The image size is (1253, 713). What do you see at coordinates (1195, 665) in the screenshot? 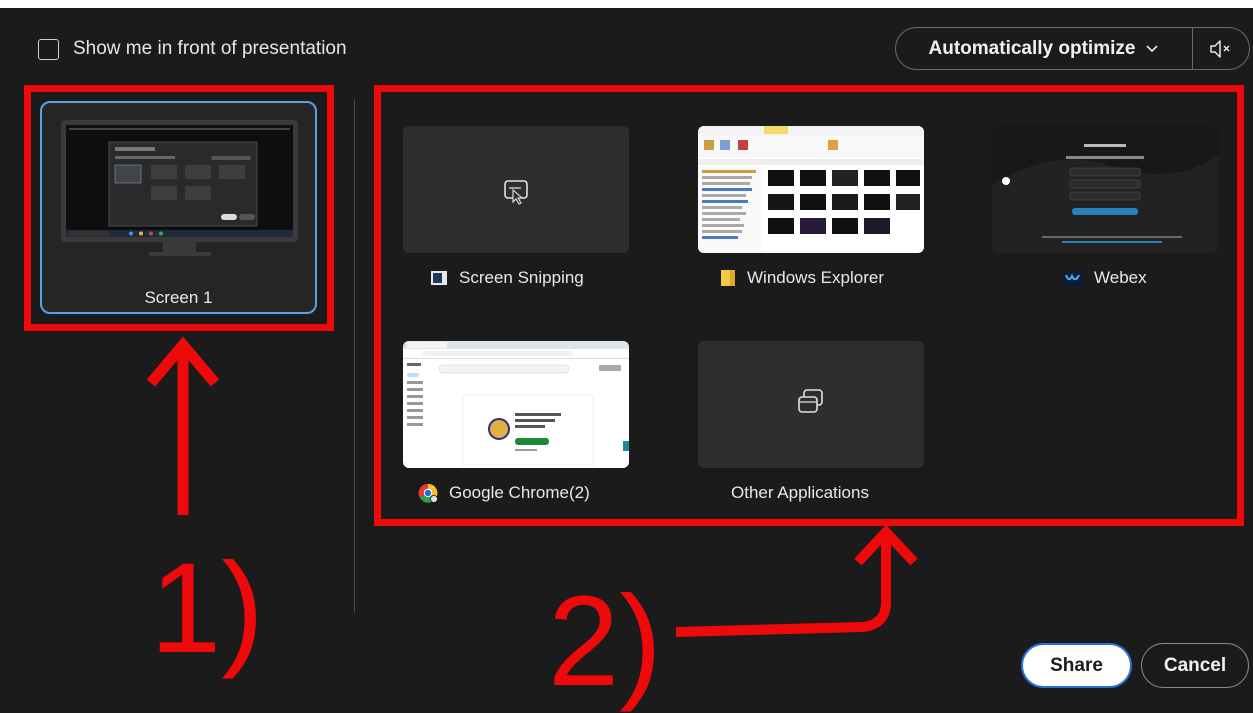
I see `cancel-button: Cancel` at bounding box center [1195, 665].